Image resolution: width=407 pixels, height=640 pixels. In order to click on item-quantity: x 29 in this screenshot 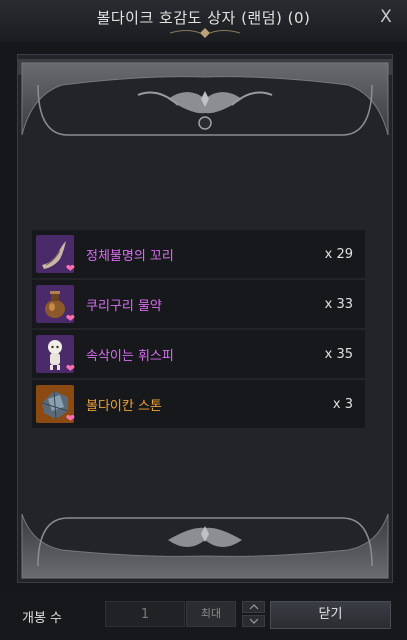, I will do `click(338, 254)`.